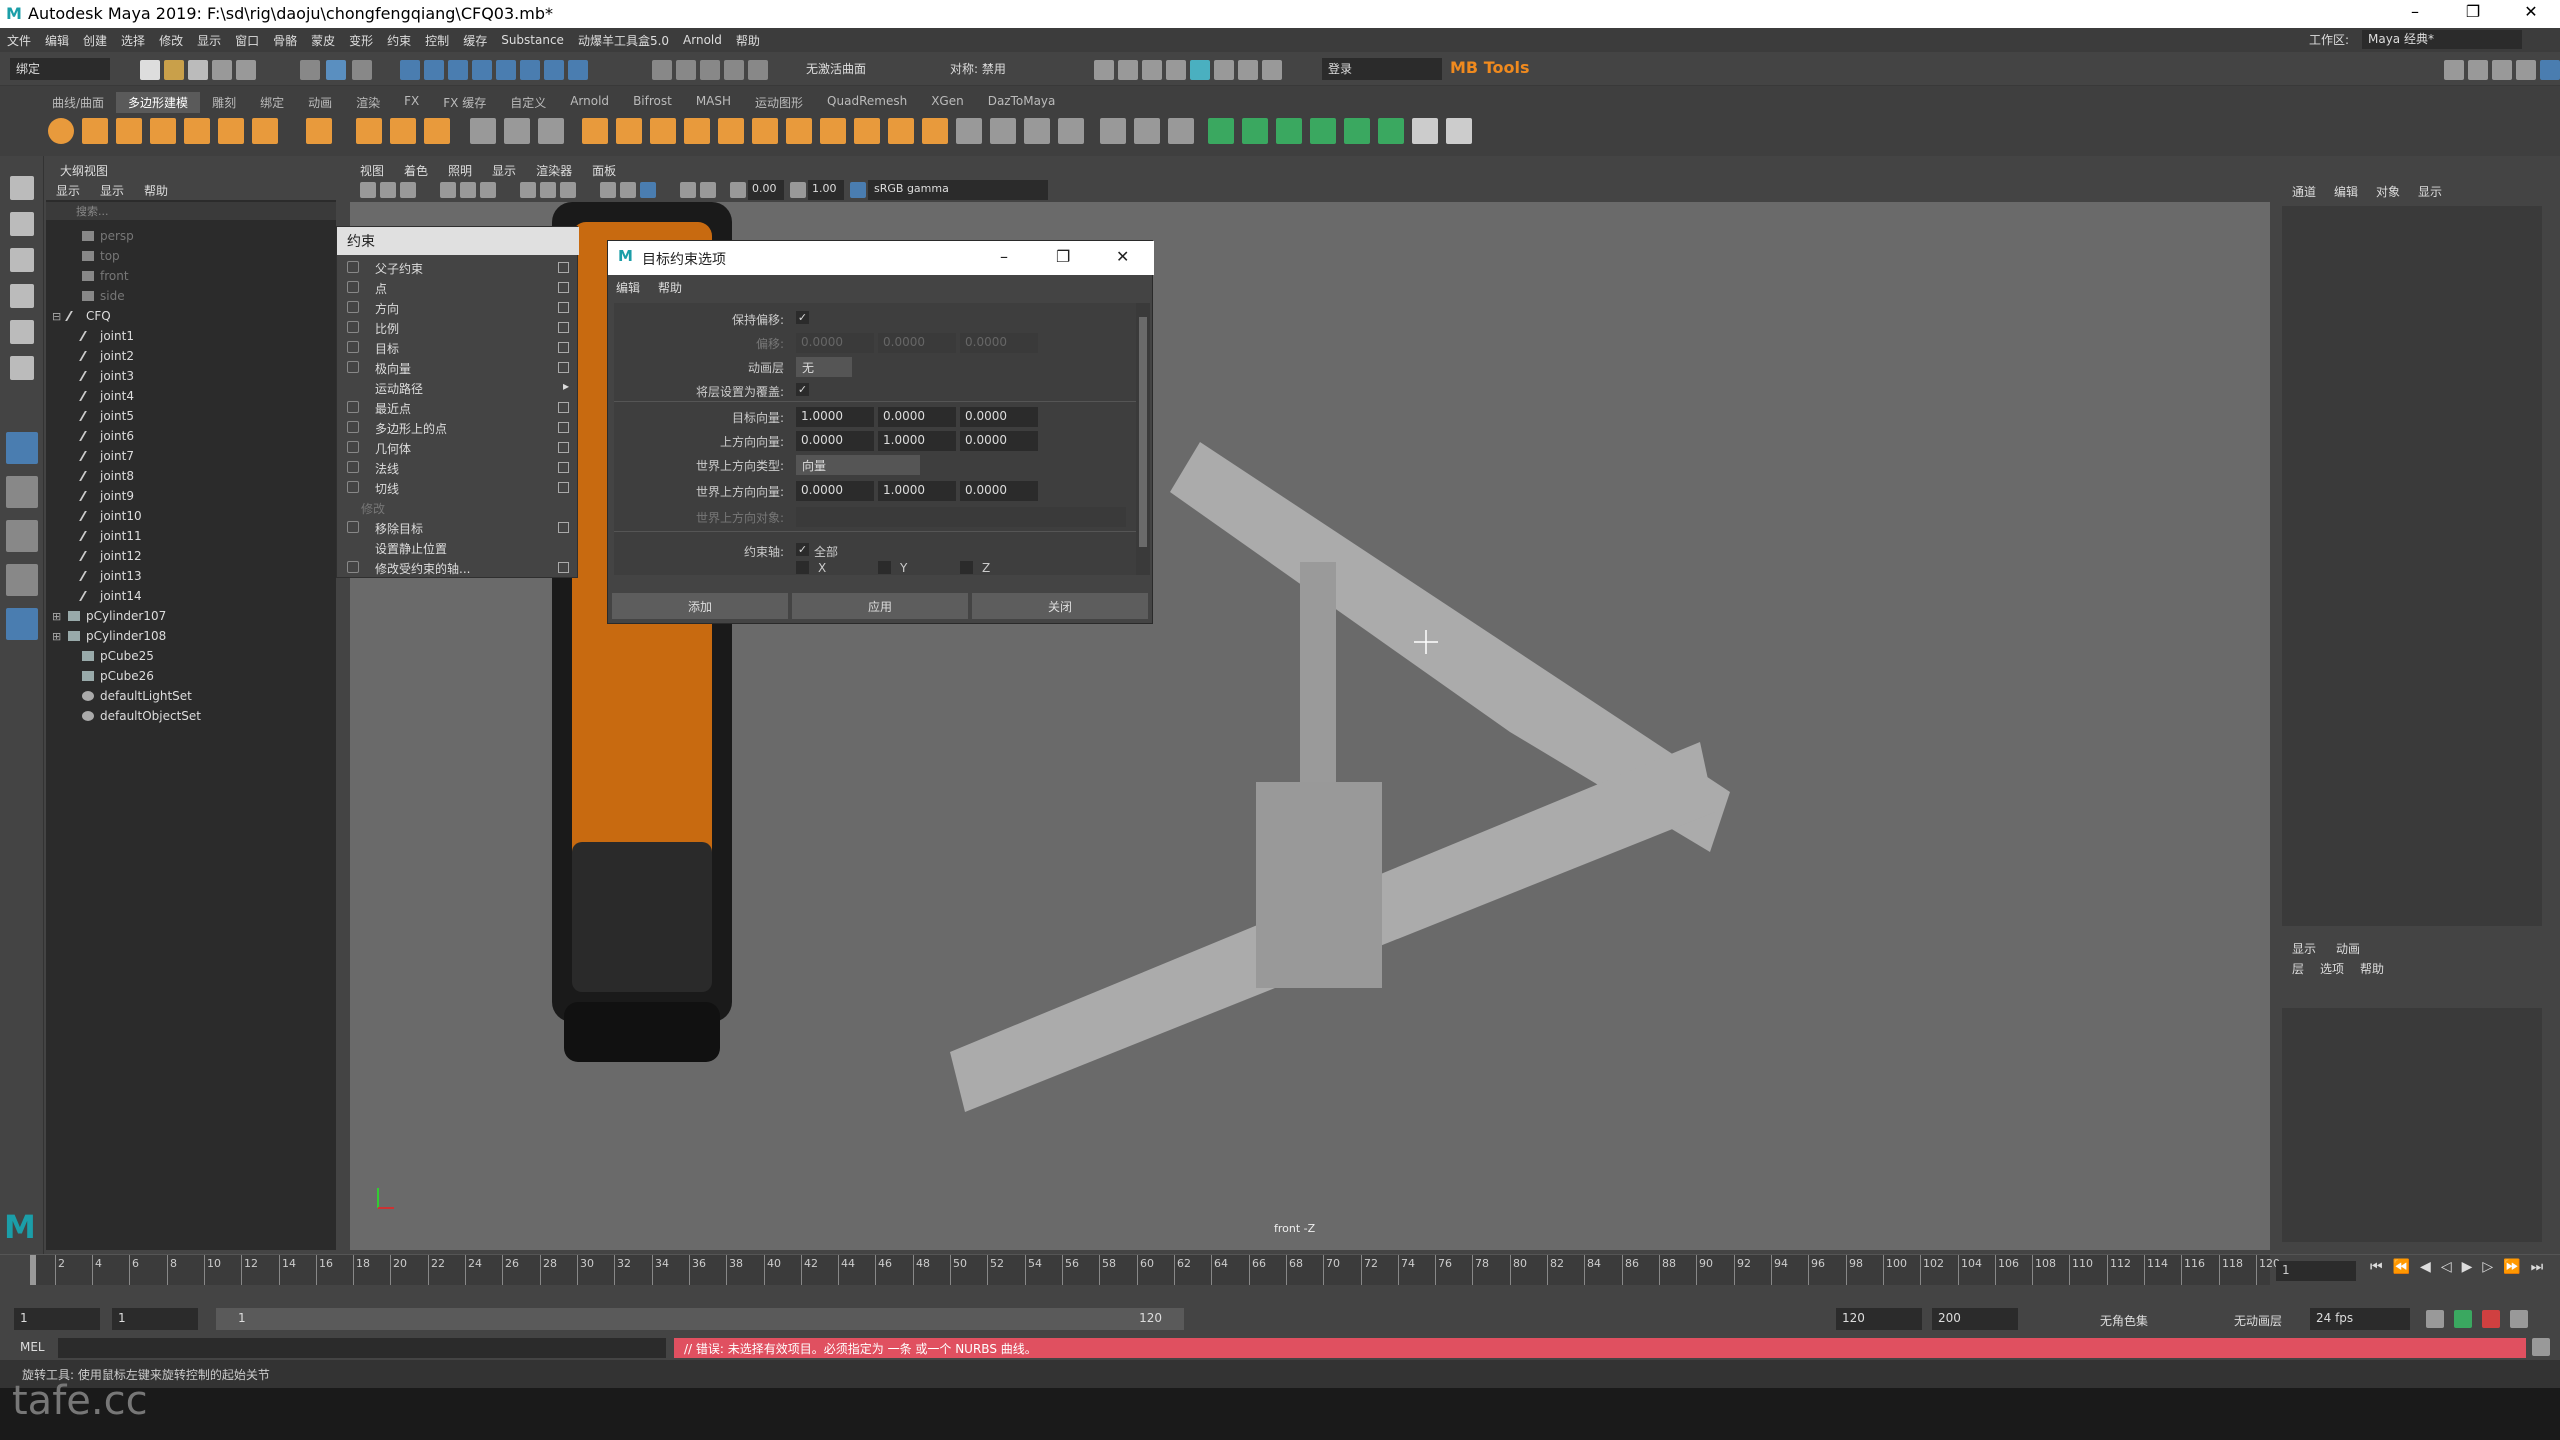  I want to click on resolution-gate-icon, so click(488, 190).